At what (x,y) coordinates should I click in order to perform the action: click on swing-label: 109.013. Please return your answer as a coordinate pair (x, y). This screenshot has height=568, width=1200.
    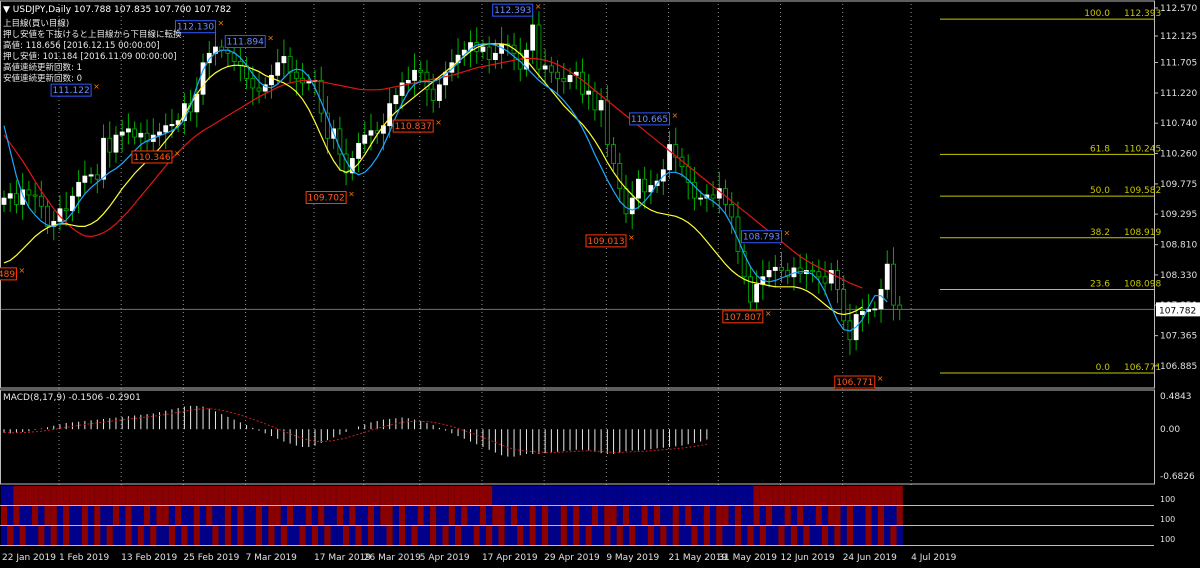
    Looking at the image, I should click on (605, 242).